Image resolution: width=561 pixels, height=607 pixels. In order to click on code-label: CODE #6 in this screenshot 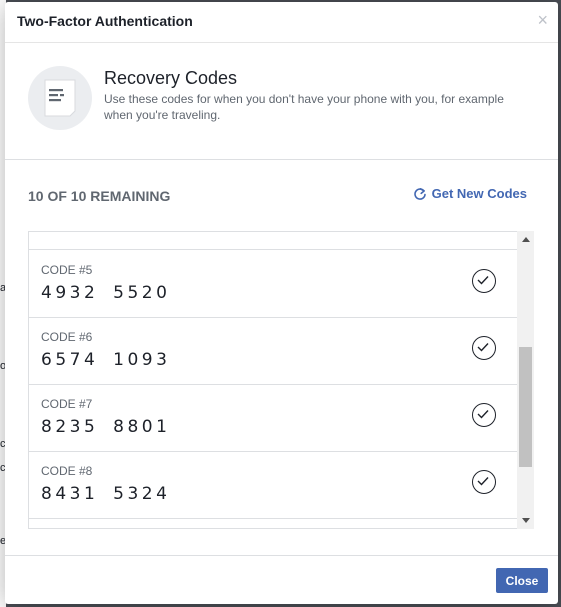, I will do `click(67, 337)`.